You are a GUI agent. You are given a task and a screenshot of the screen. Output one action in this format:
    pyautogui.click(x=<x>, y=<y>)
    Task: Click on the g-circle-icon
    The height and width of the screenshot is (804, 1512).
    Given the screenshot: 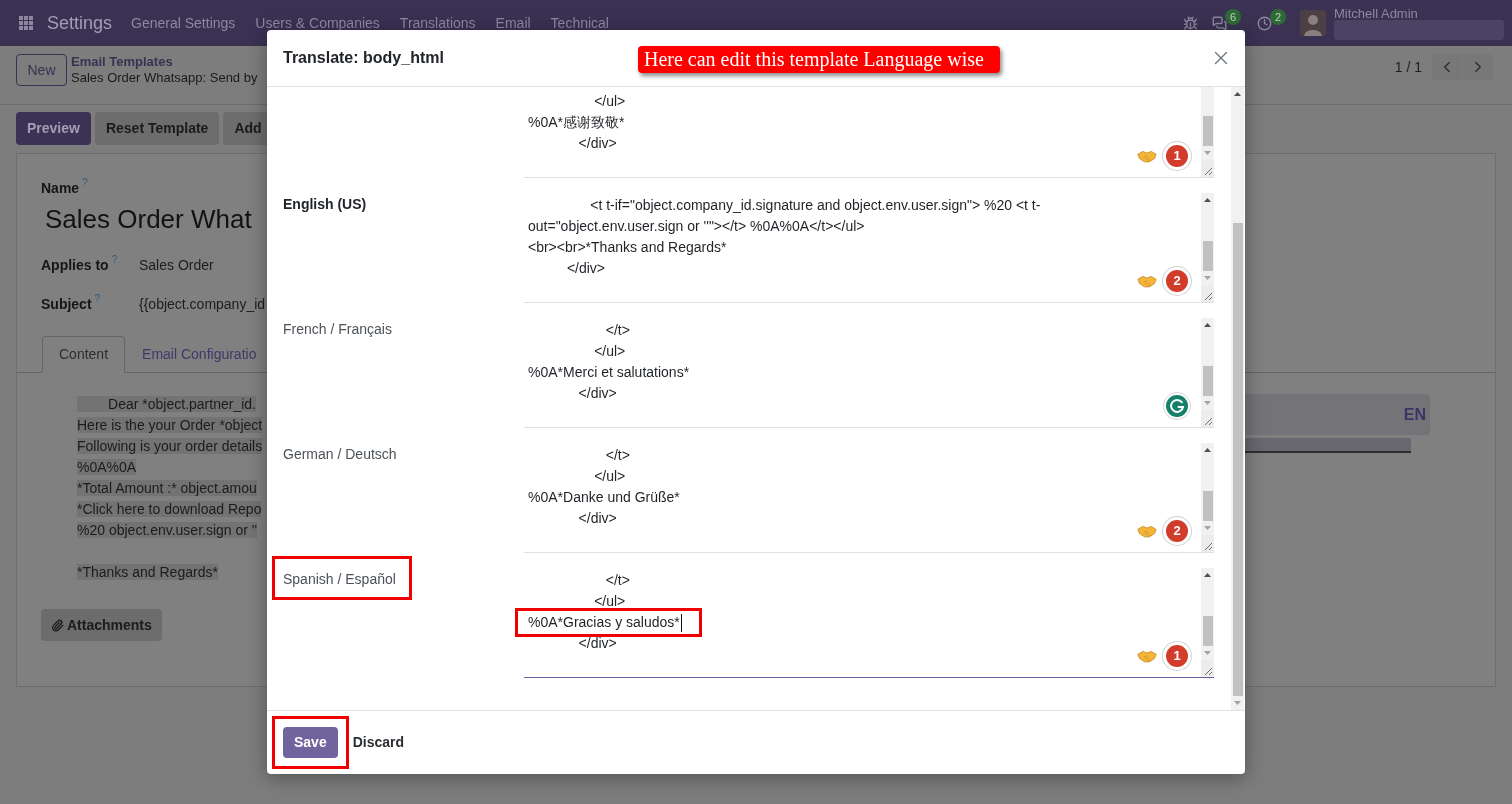 What is the action you would take?
    pyautogui.click(x=1177, y=406)
    